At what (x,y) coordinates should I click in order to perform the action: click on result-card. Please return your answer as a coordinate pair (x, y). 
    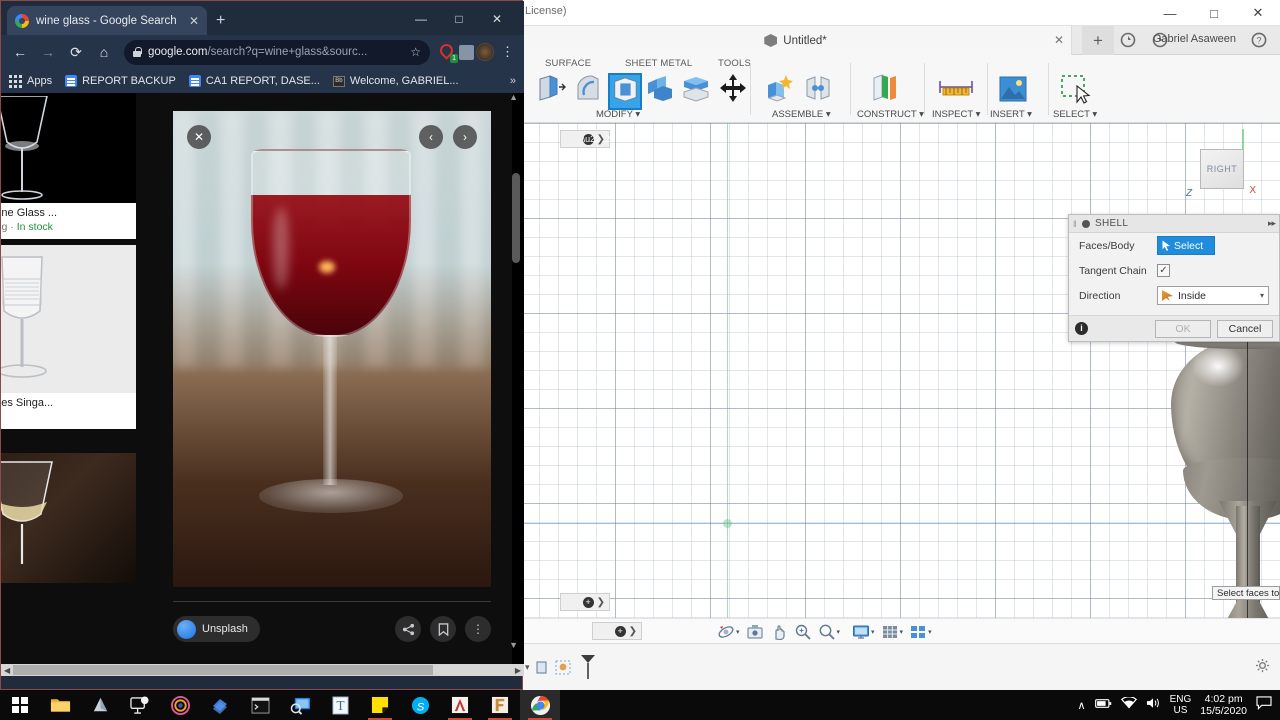
    Looking at the image, I should click on (68, 518).